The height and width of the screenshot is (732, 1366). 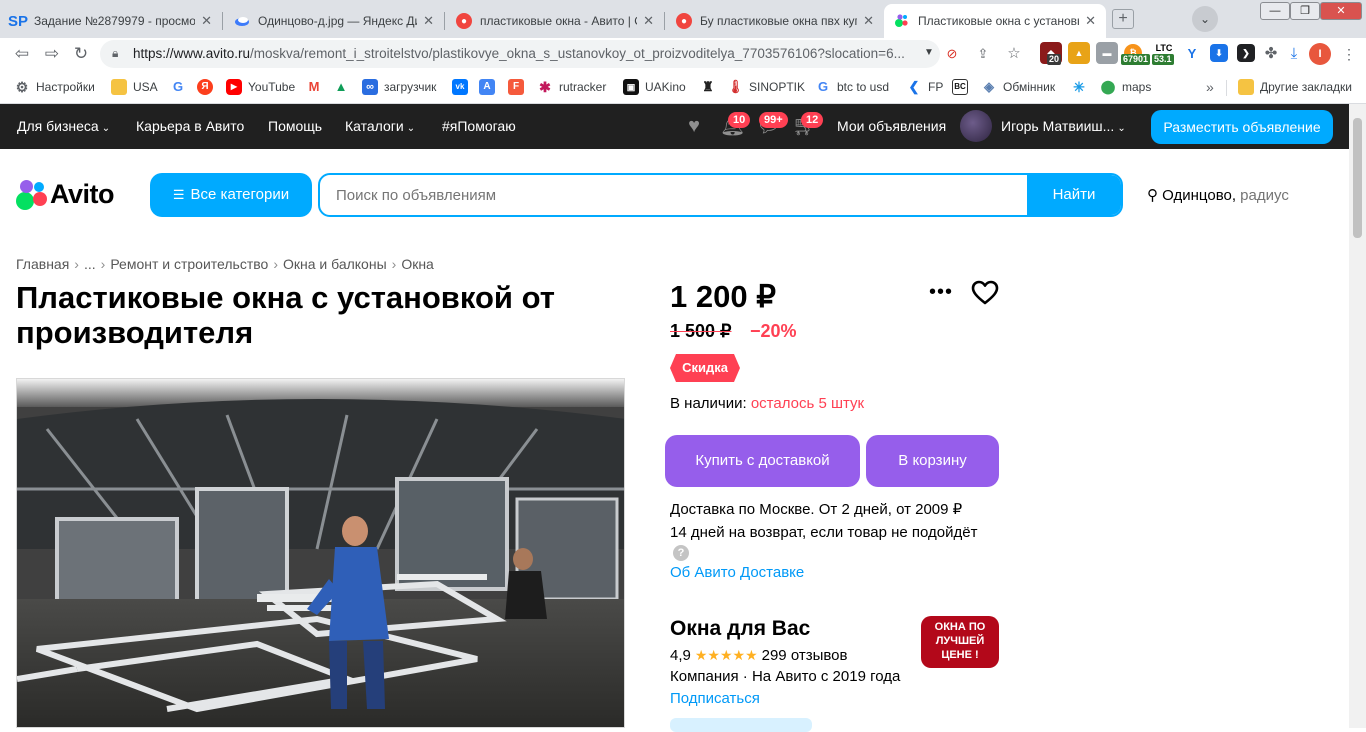 What do you see at coordinates (555, 21) in the screenshot?
I see `browser-tab: ● пластиковые окна - Авито | О ✕` at bounding box center [555, 21].